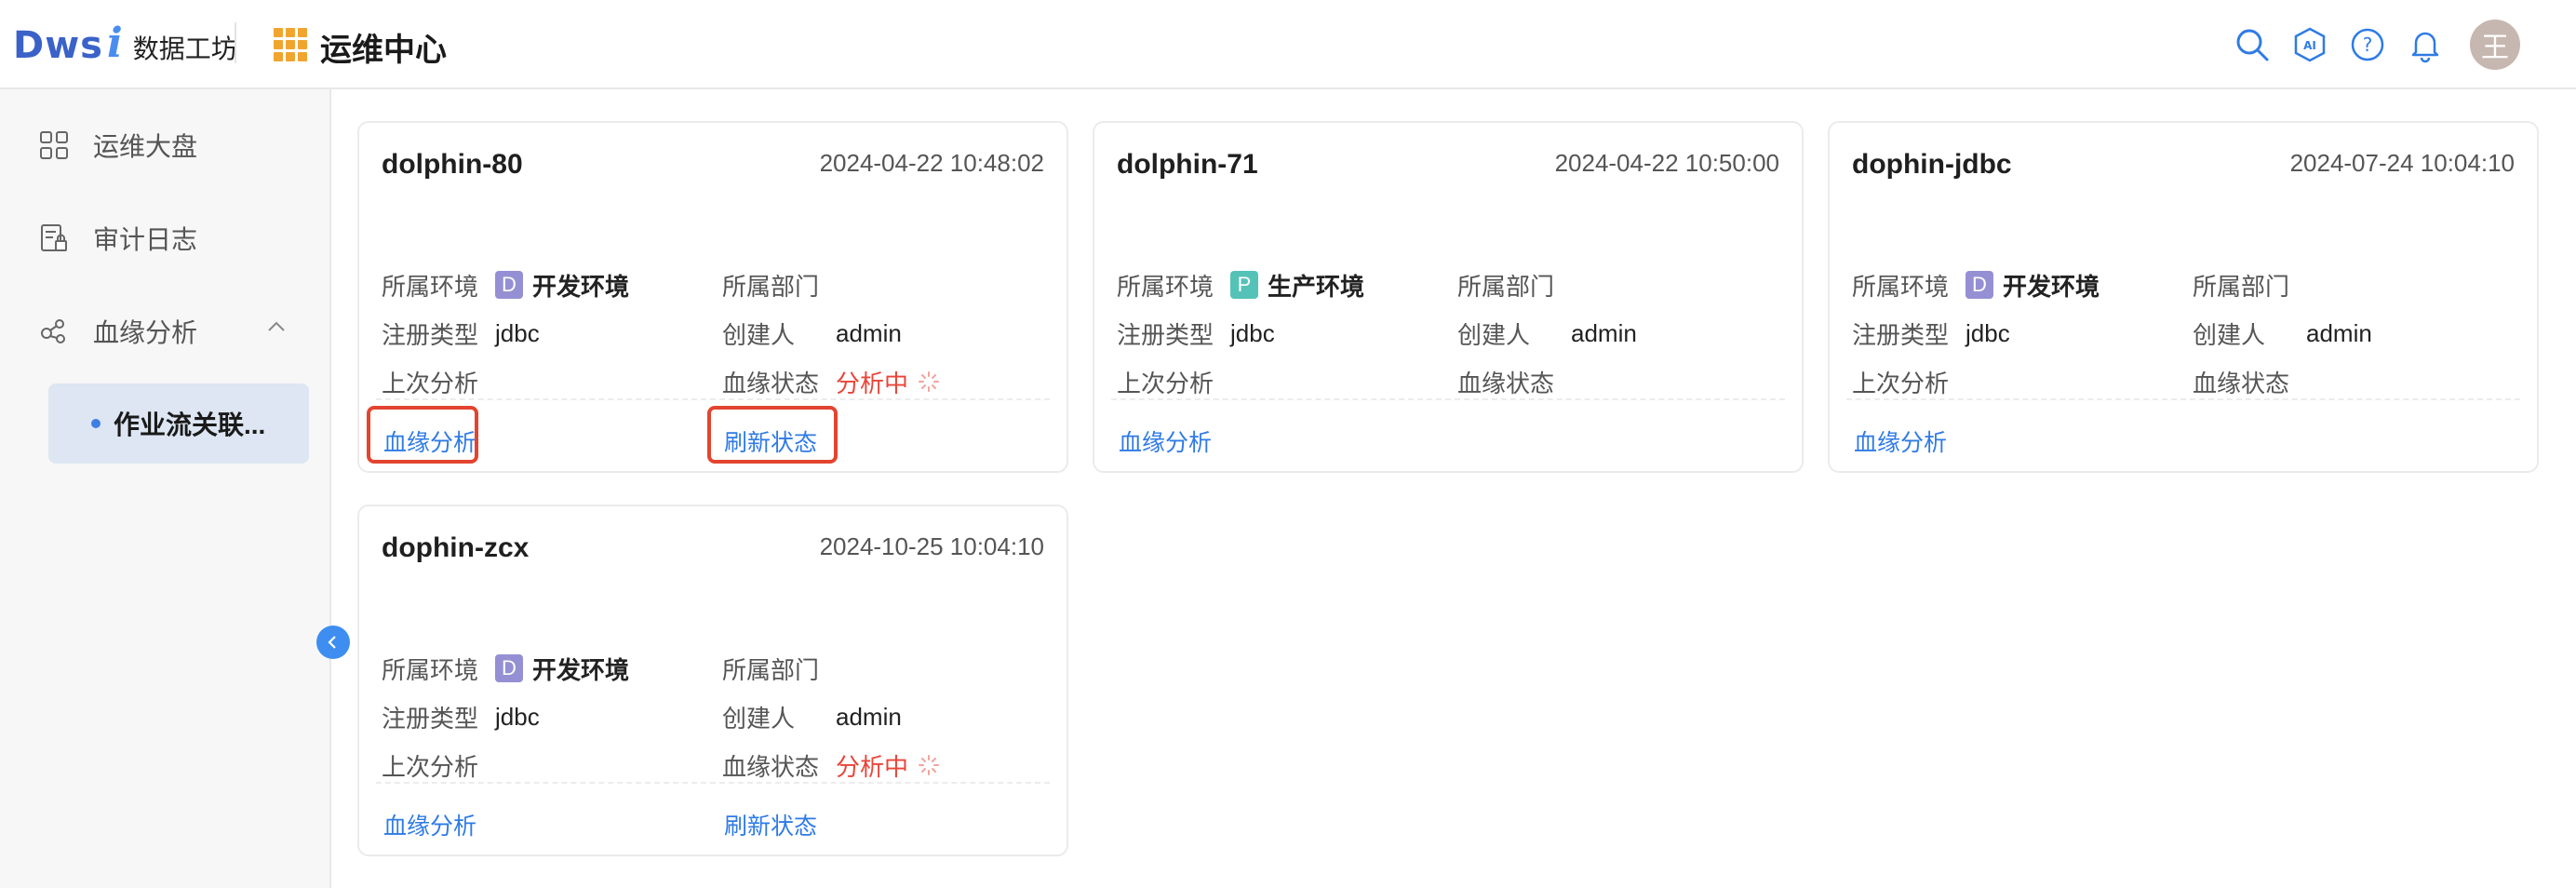 The width and height of the screenshot is (2576, 888). Describe the element at coordinates (422, 435) in the screenshot. I see `highlight-box` at that location.